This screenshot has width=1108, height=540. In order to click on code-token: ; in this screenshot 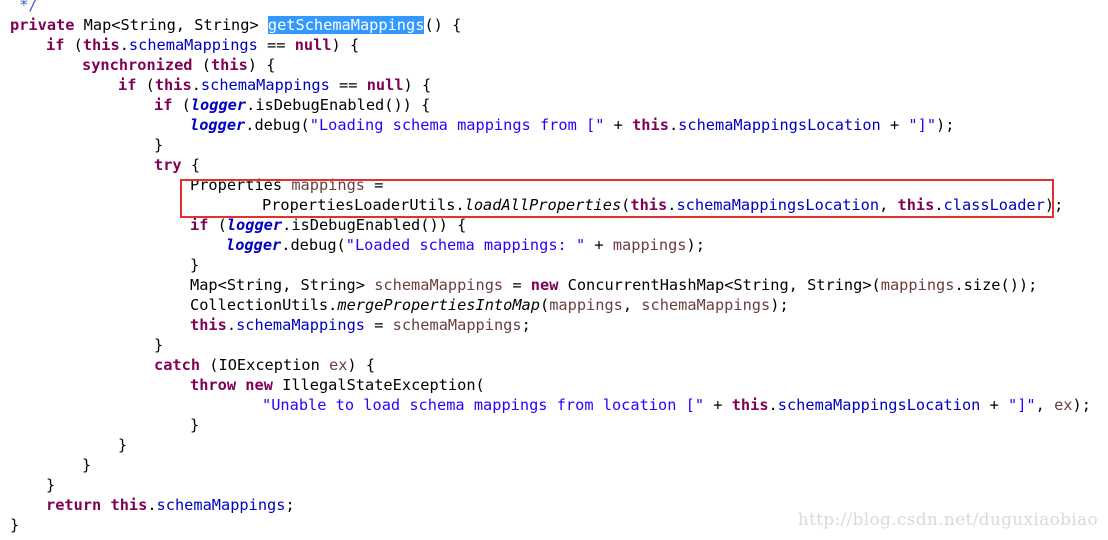, I will do `click(290, 505)`.